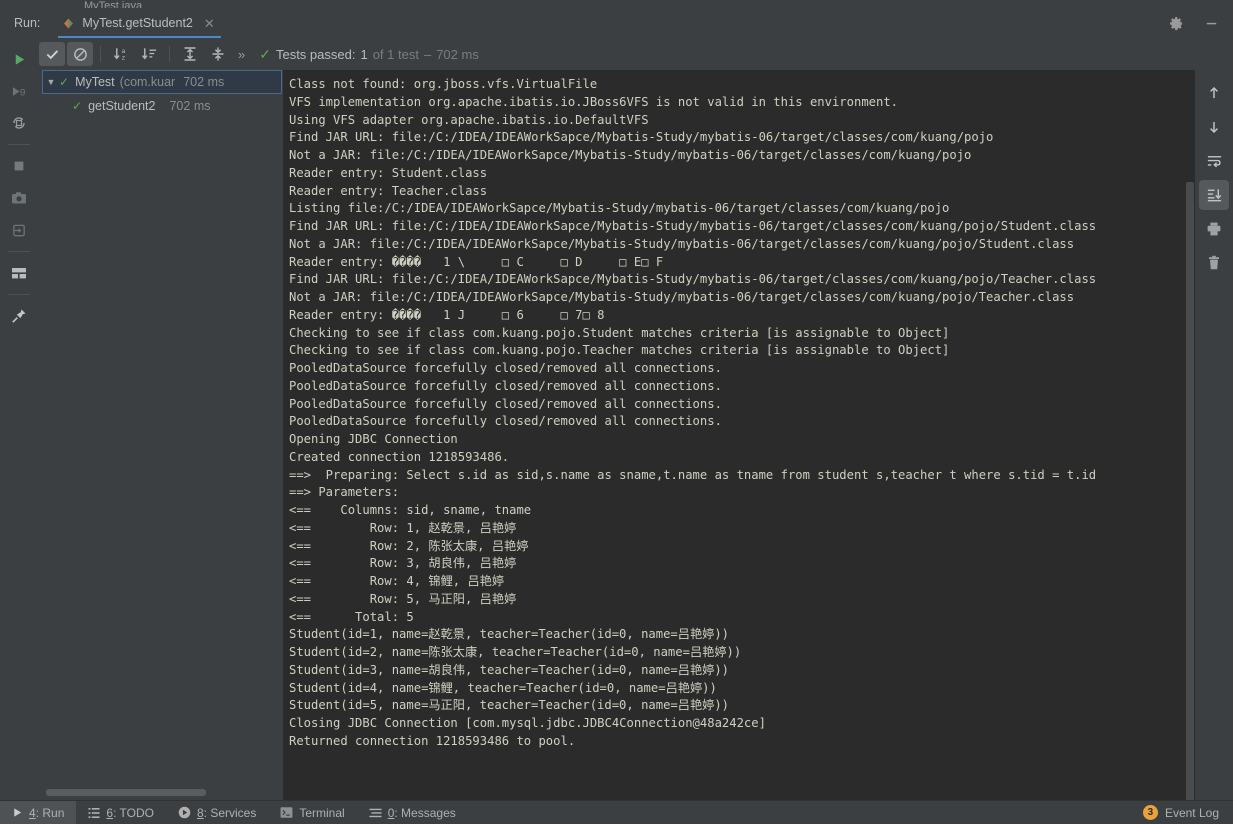 This screenshot has width=1233, height=824. I want to click on show-ignored-toggle, so click(80, 54).